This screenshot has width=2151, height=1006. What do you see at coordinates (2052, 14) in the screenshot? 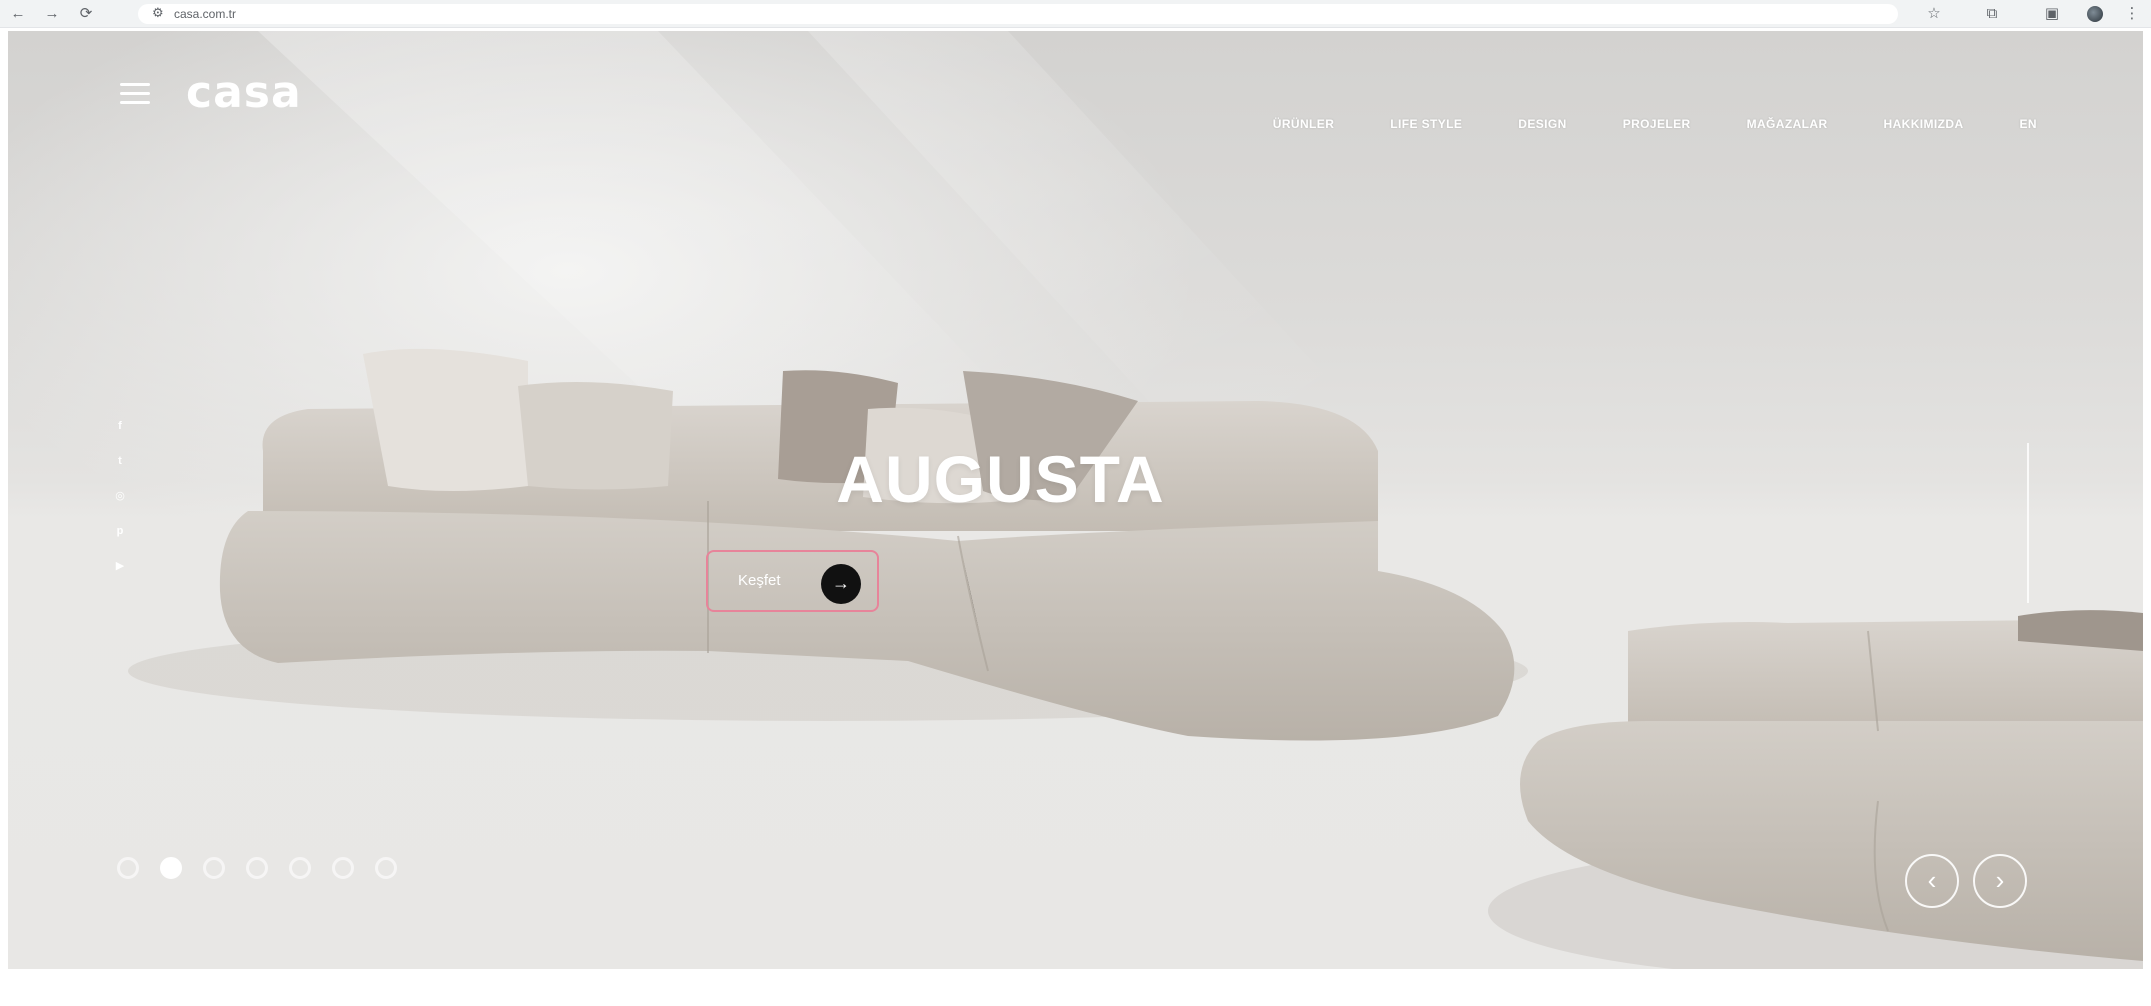
I see `sidepanel-icon: ▣` at bounding box center [2052, 14].